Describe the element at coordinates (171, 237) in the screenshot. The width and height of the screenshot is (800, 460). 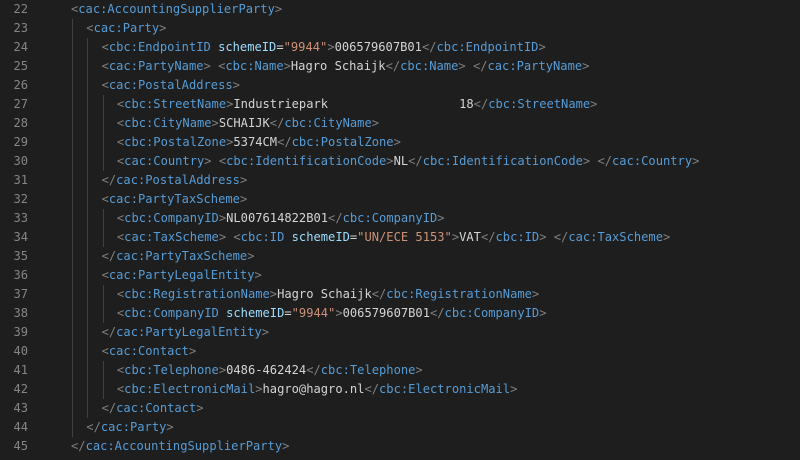
I see `code-token: cac:TaxScheme` at that location.